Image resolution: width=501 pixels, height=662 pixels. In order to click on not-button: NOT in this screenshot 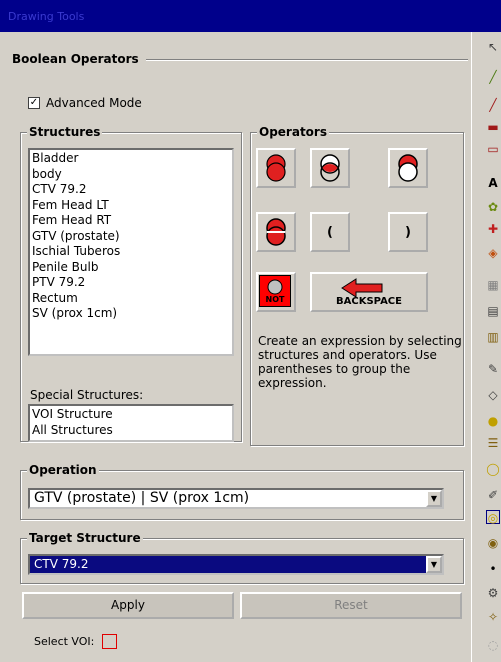, I will do `click(276, 292)`.